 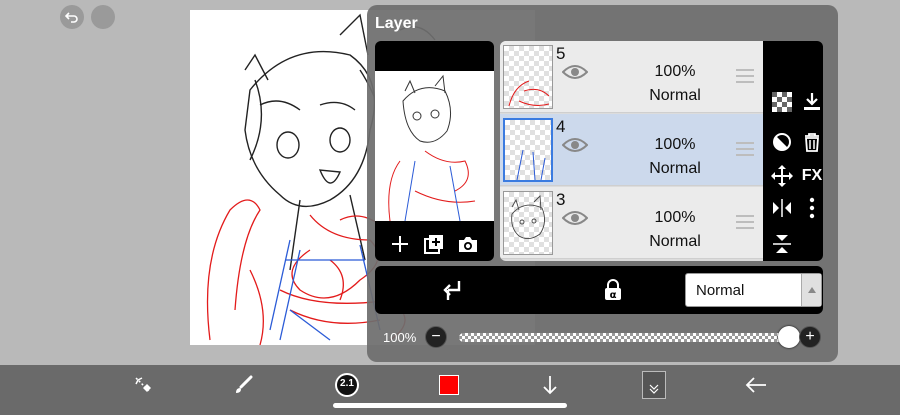 I want to click on download-icon, so click(x=550, y=385).